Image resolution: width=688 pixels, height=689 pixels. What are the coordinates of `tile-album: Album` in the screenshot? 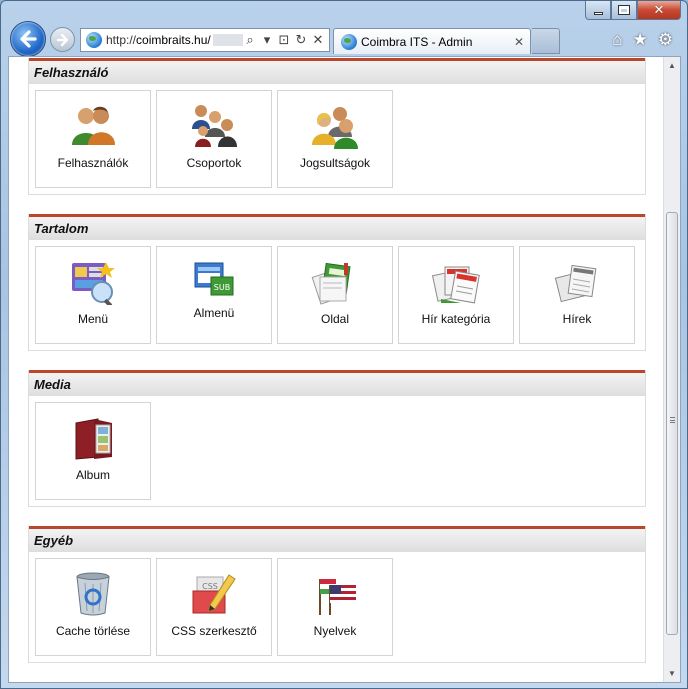 It's located at (93, 451).